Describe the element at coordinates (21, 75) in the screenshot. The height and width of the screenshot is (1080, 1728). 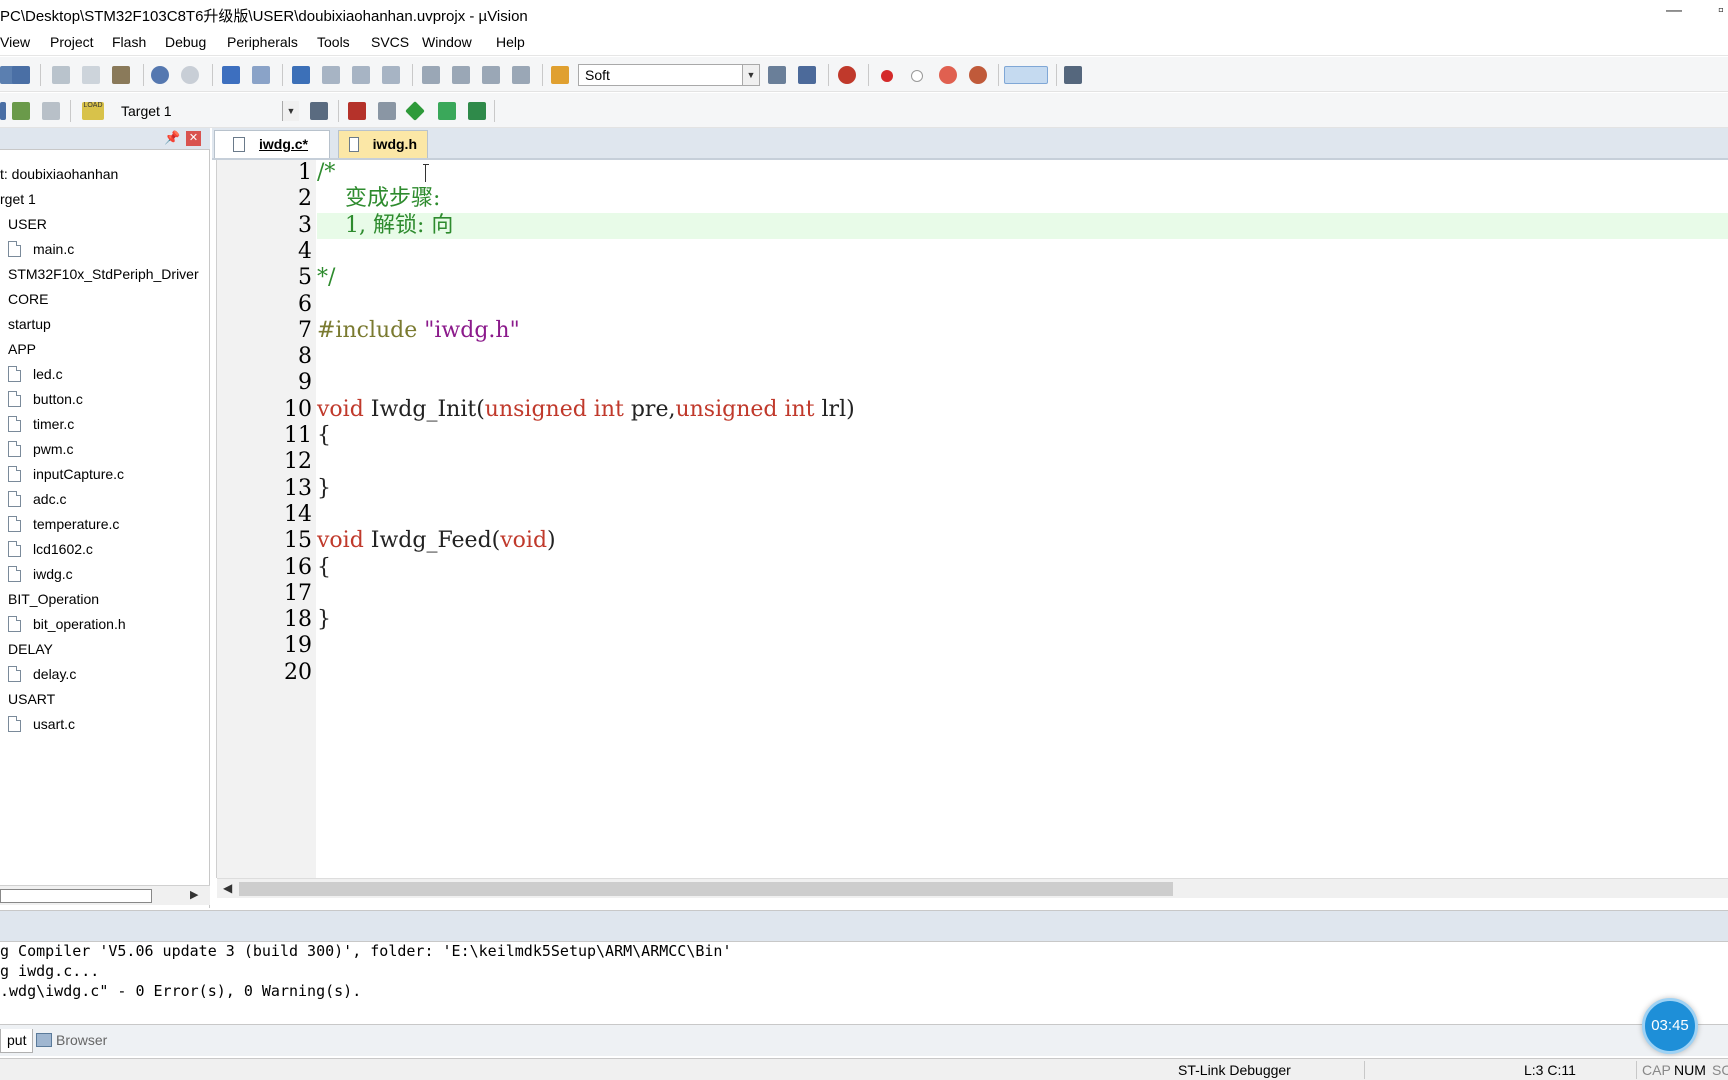
I see `save-all-icon` at that location.